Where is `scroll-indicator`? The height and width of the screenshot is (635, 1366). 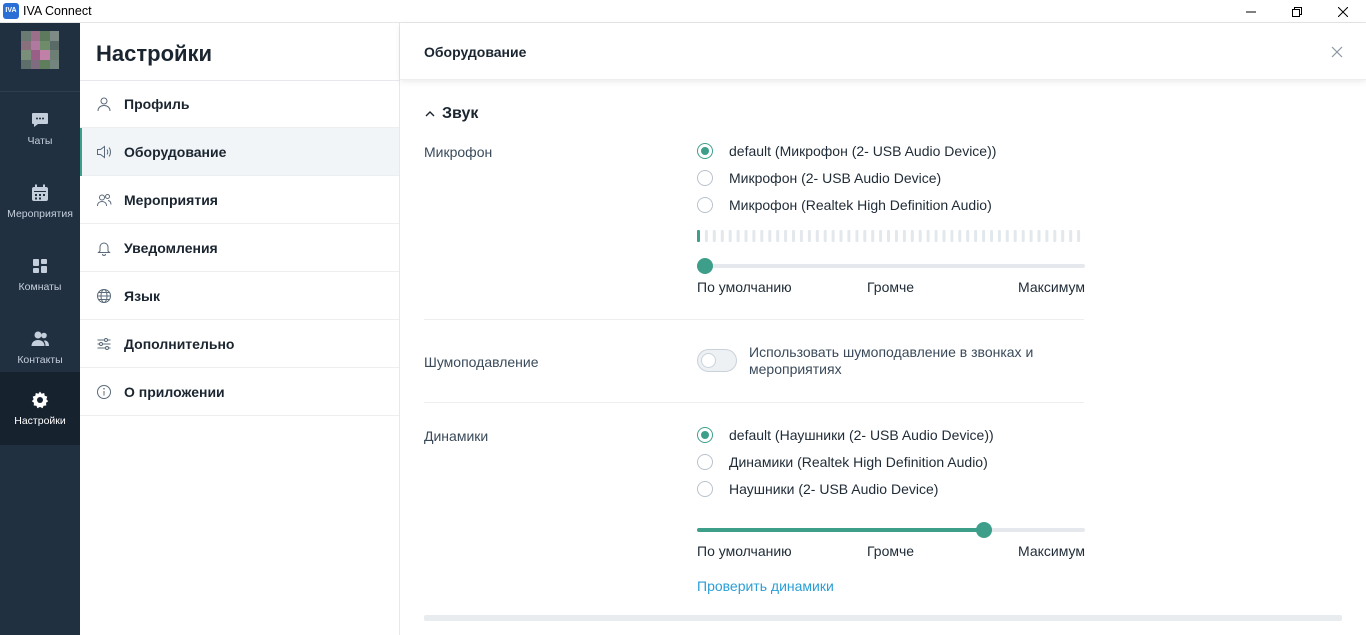 scroll-indicator is located at coordinates (883, 618).